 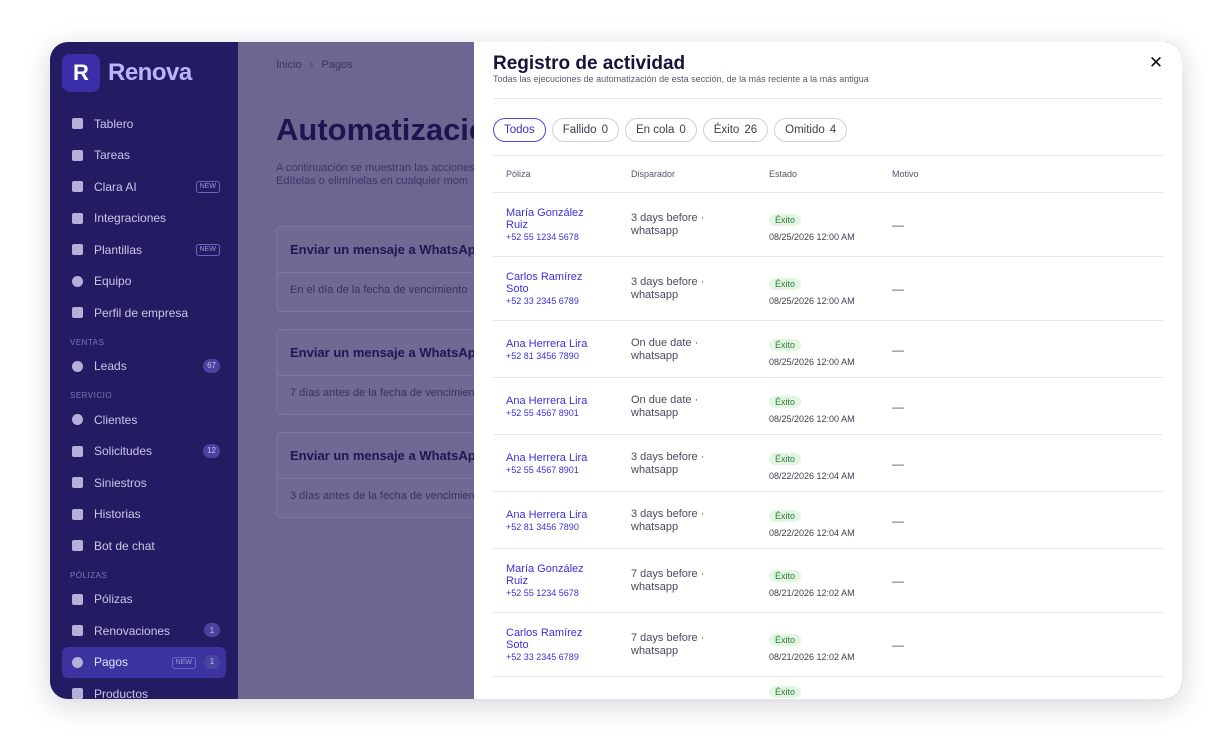 What do you see at coordinates (726, 130) in the screenshot?
I see `filter-chip-label: Éxito` at bounding box center [726, 130].